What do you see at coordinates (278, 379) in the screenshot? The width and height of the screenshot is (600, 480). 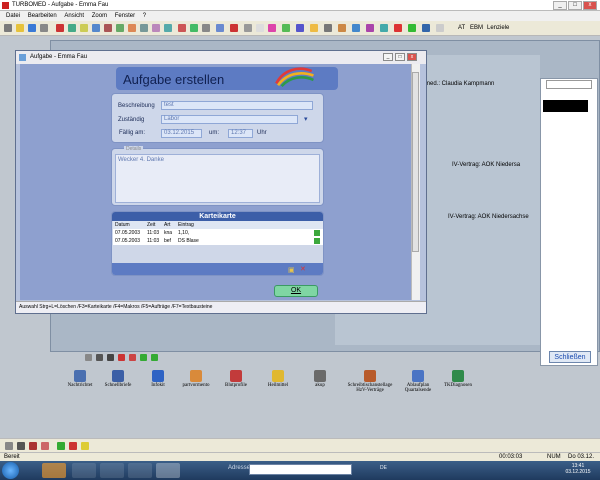 I see `shortcut-heilmittel: Heilmittel` at bounding box center [278, 379].